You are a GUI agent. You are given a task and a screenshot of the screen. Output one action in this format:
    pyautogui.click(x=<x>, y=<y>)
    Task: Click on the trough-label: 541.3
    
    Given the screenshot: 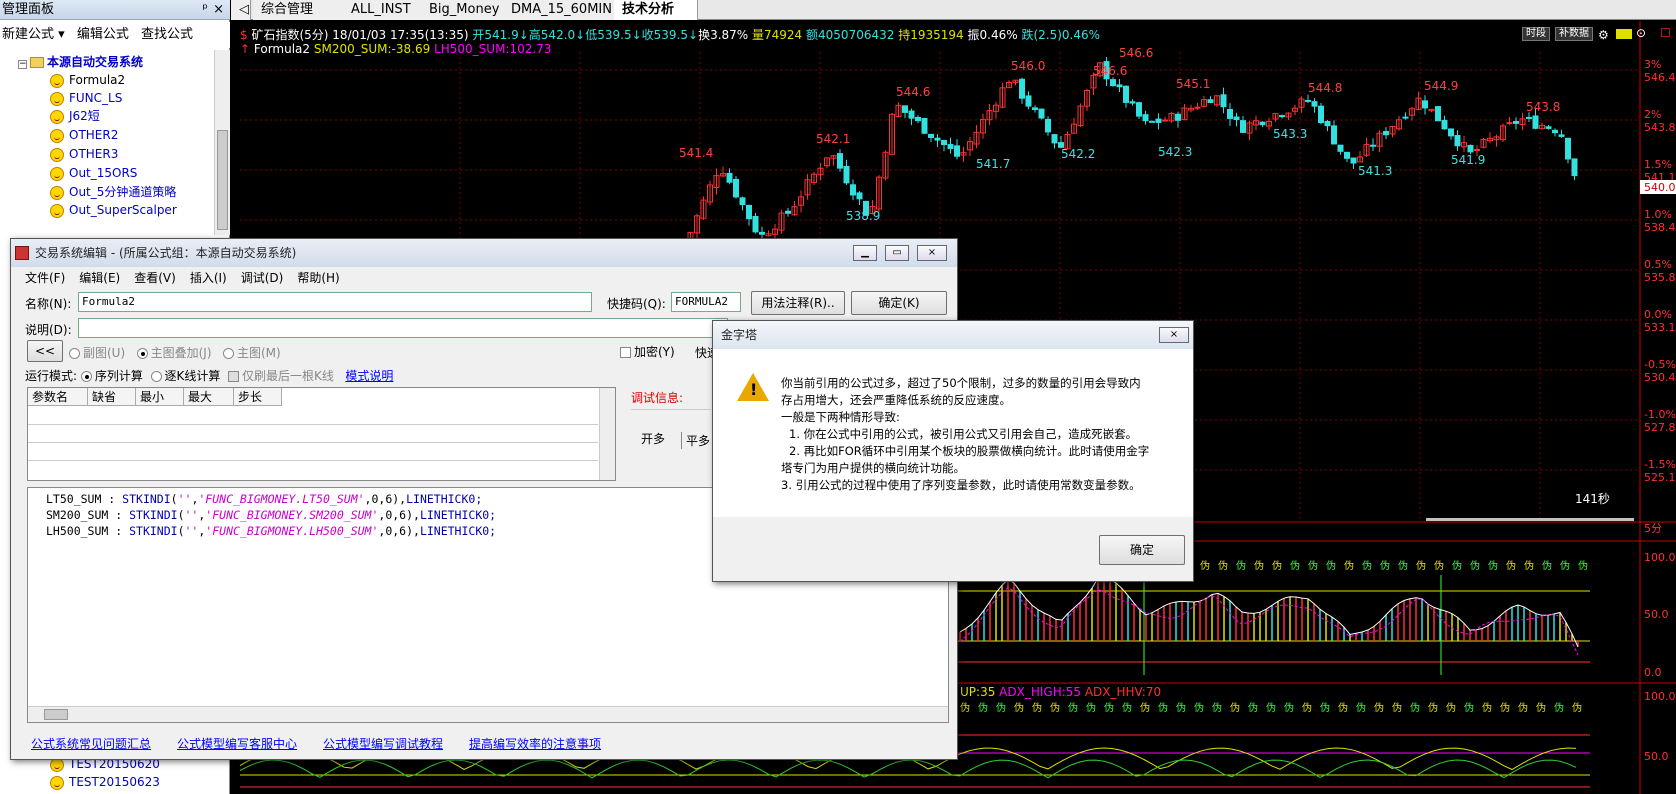 What is the action you would take?
    pyautogui.click(x=1375, y=171)
    